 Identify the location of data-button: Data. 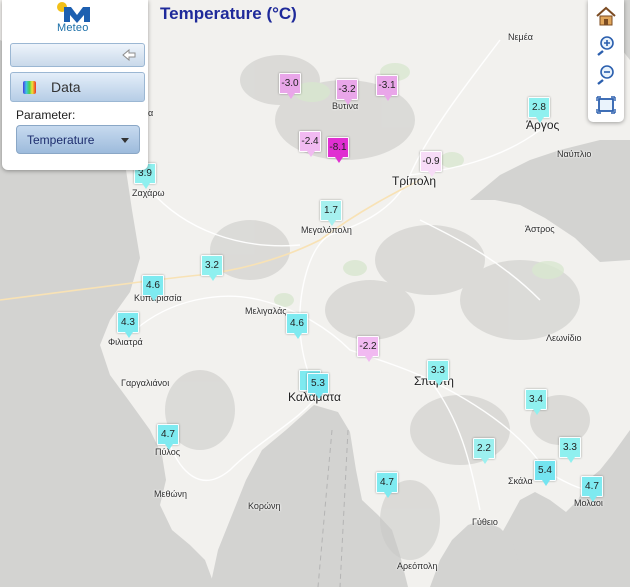
(77, 87).